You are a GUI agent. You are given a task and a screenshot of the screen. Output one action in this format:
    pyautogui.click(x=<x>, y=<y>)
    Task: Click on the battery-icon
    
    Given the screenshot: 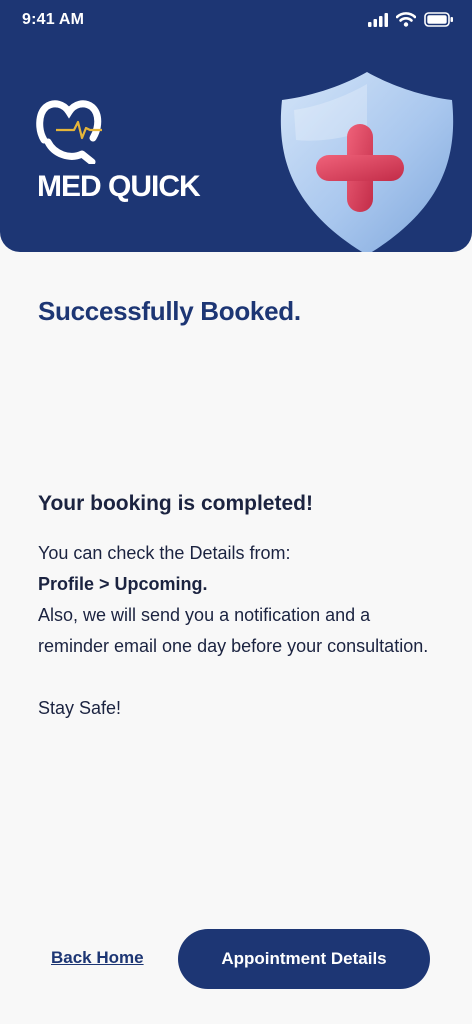 What is the action you would take?
    pyautogui.click(x=438, y=19)
    